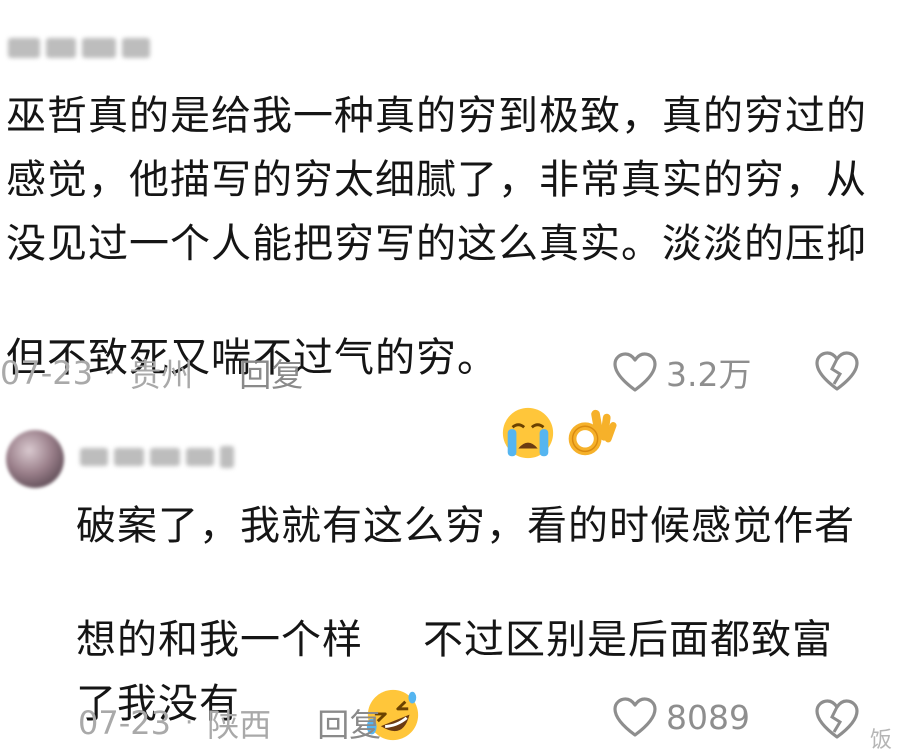 This screenshot has width=900, height=754. I want to click on comment-1-reply-button: 回复, so click(271, 373).